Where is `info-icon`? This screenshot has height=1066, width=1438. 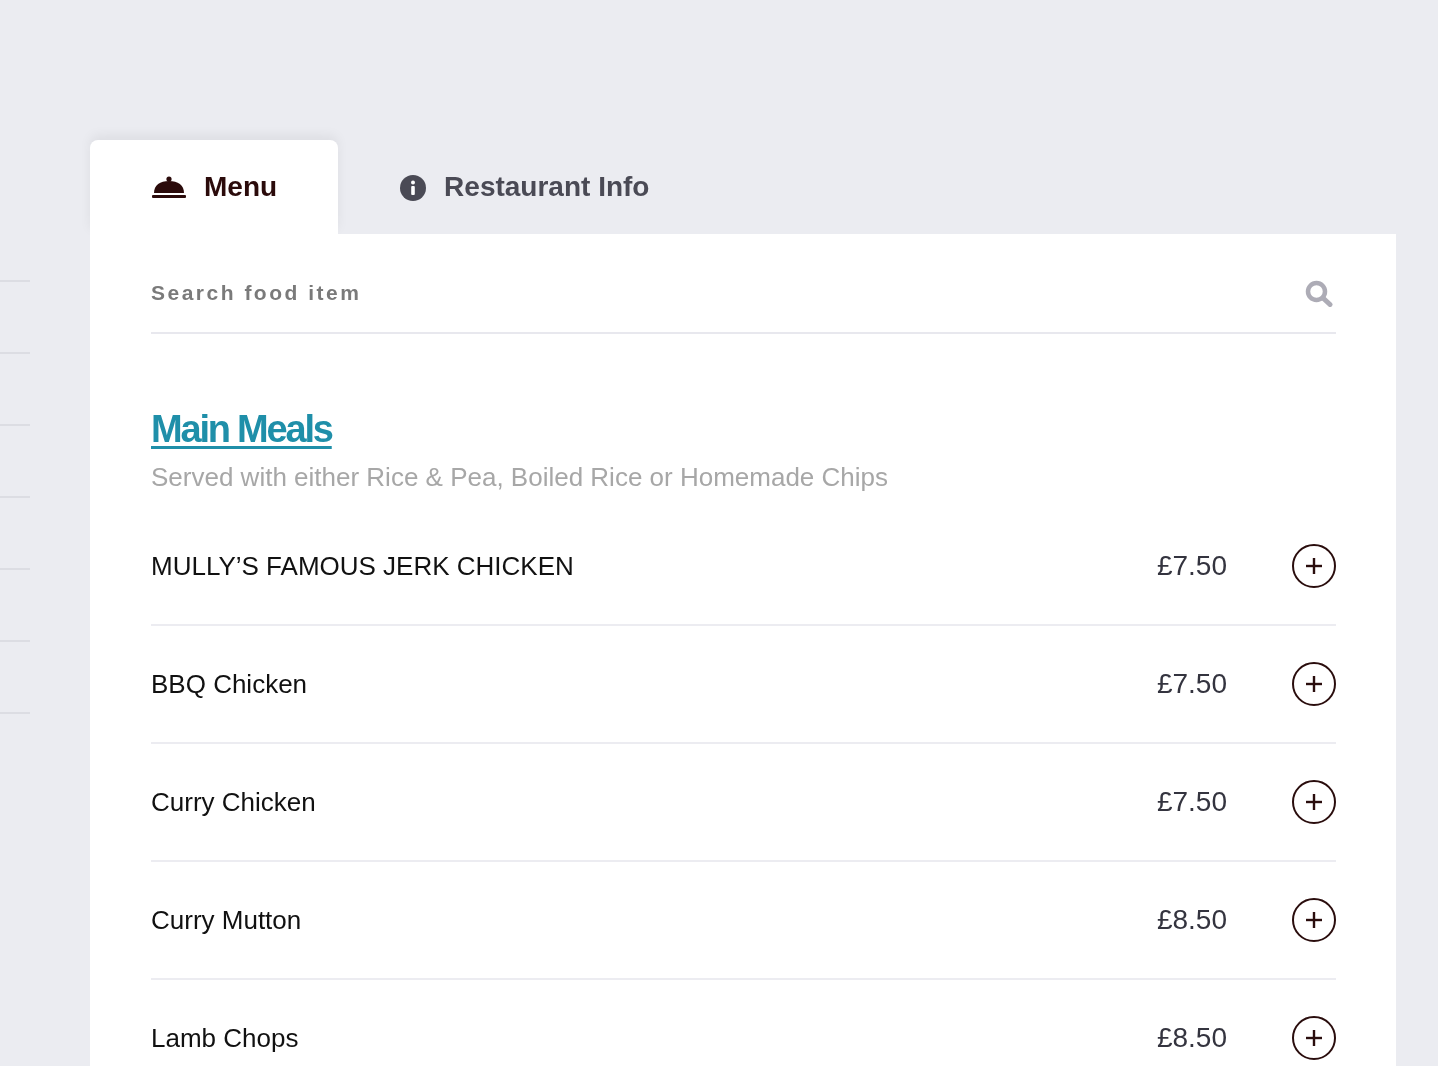
info-icon is located at coordinates (413, 188).